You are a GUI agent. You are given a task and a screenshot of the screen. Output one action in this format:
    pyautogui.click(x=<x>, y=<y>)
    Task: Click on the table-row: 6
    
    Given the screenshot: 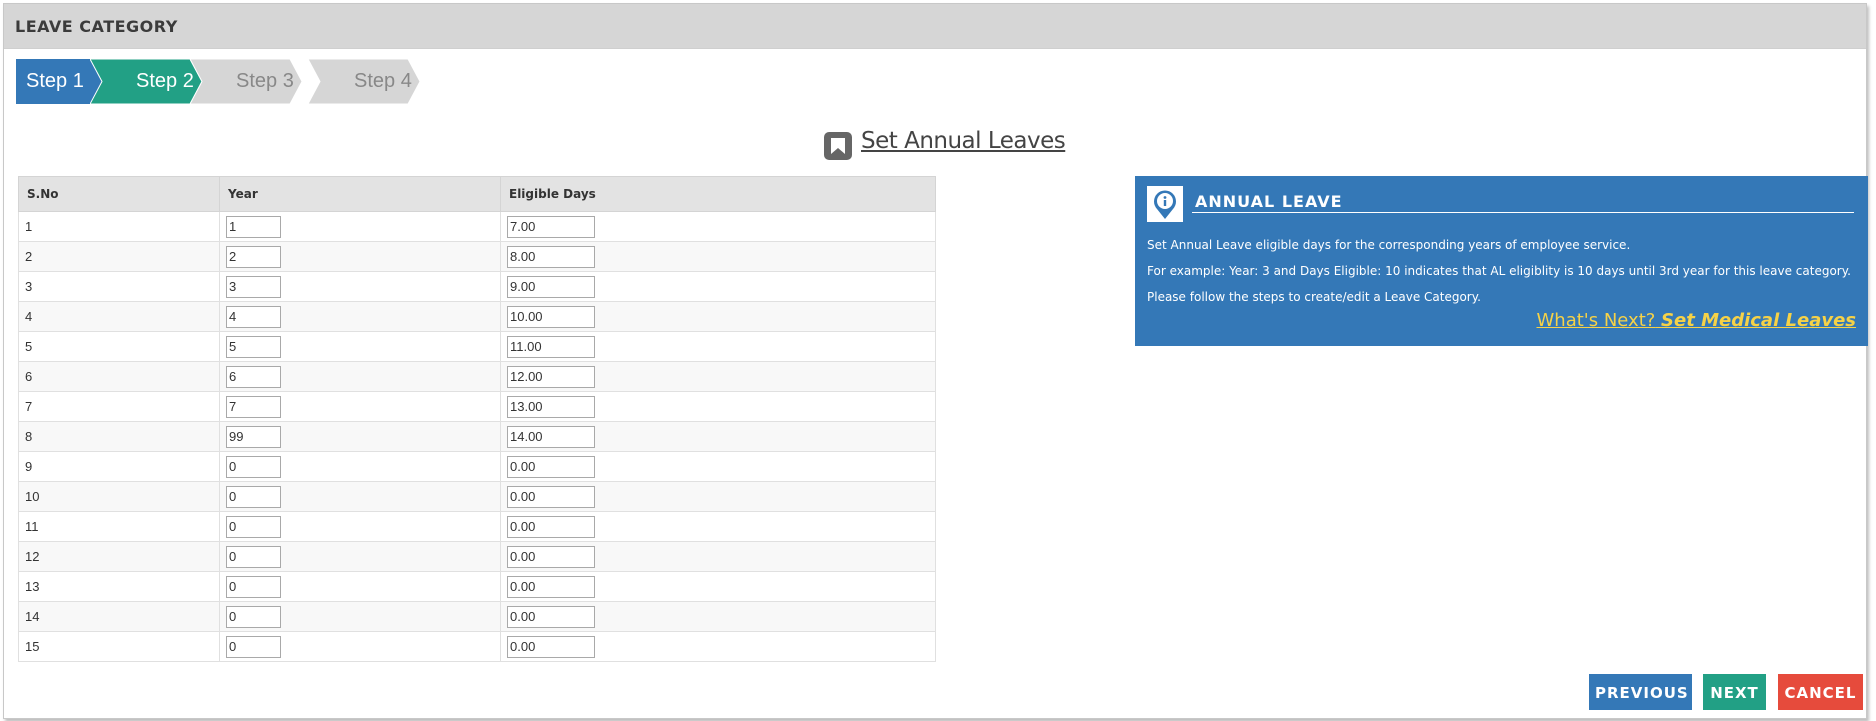 What is the action you would take?
    pyautogui.click(x=477, y=376)
    